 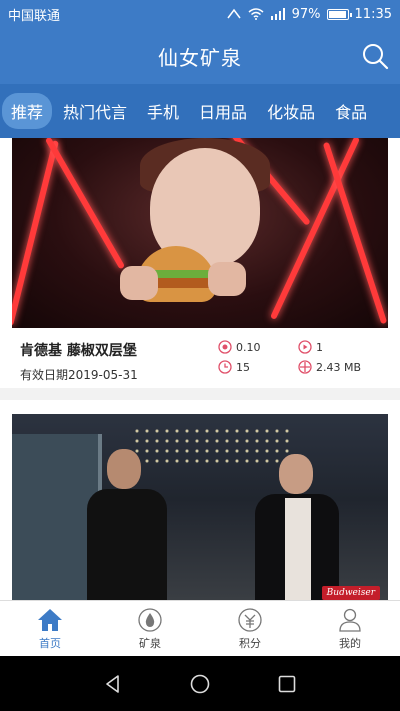 I want to click on reward-icon, so click(x=225, y=347).